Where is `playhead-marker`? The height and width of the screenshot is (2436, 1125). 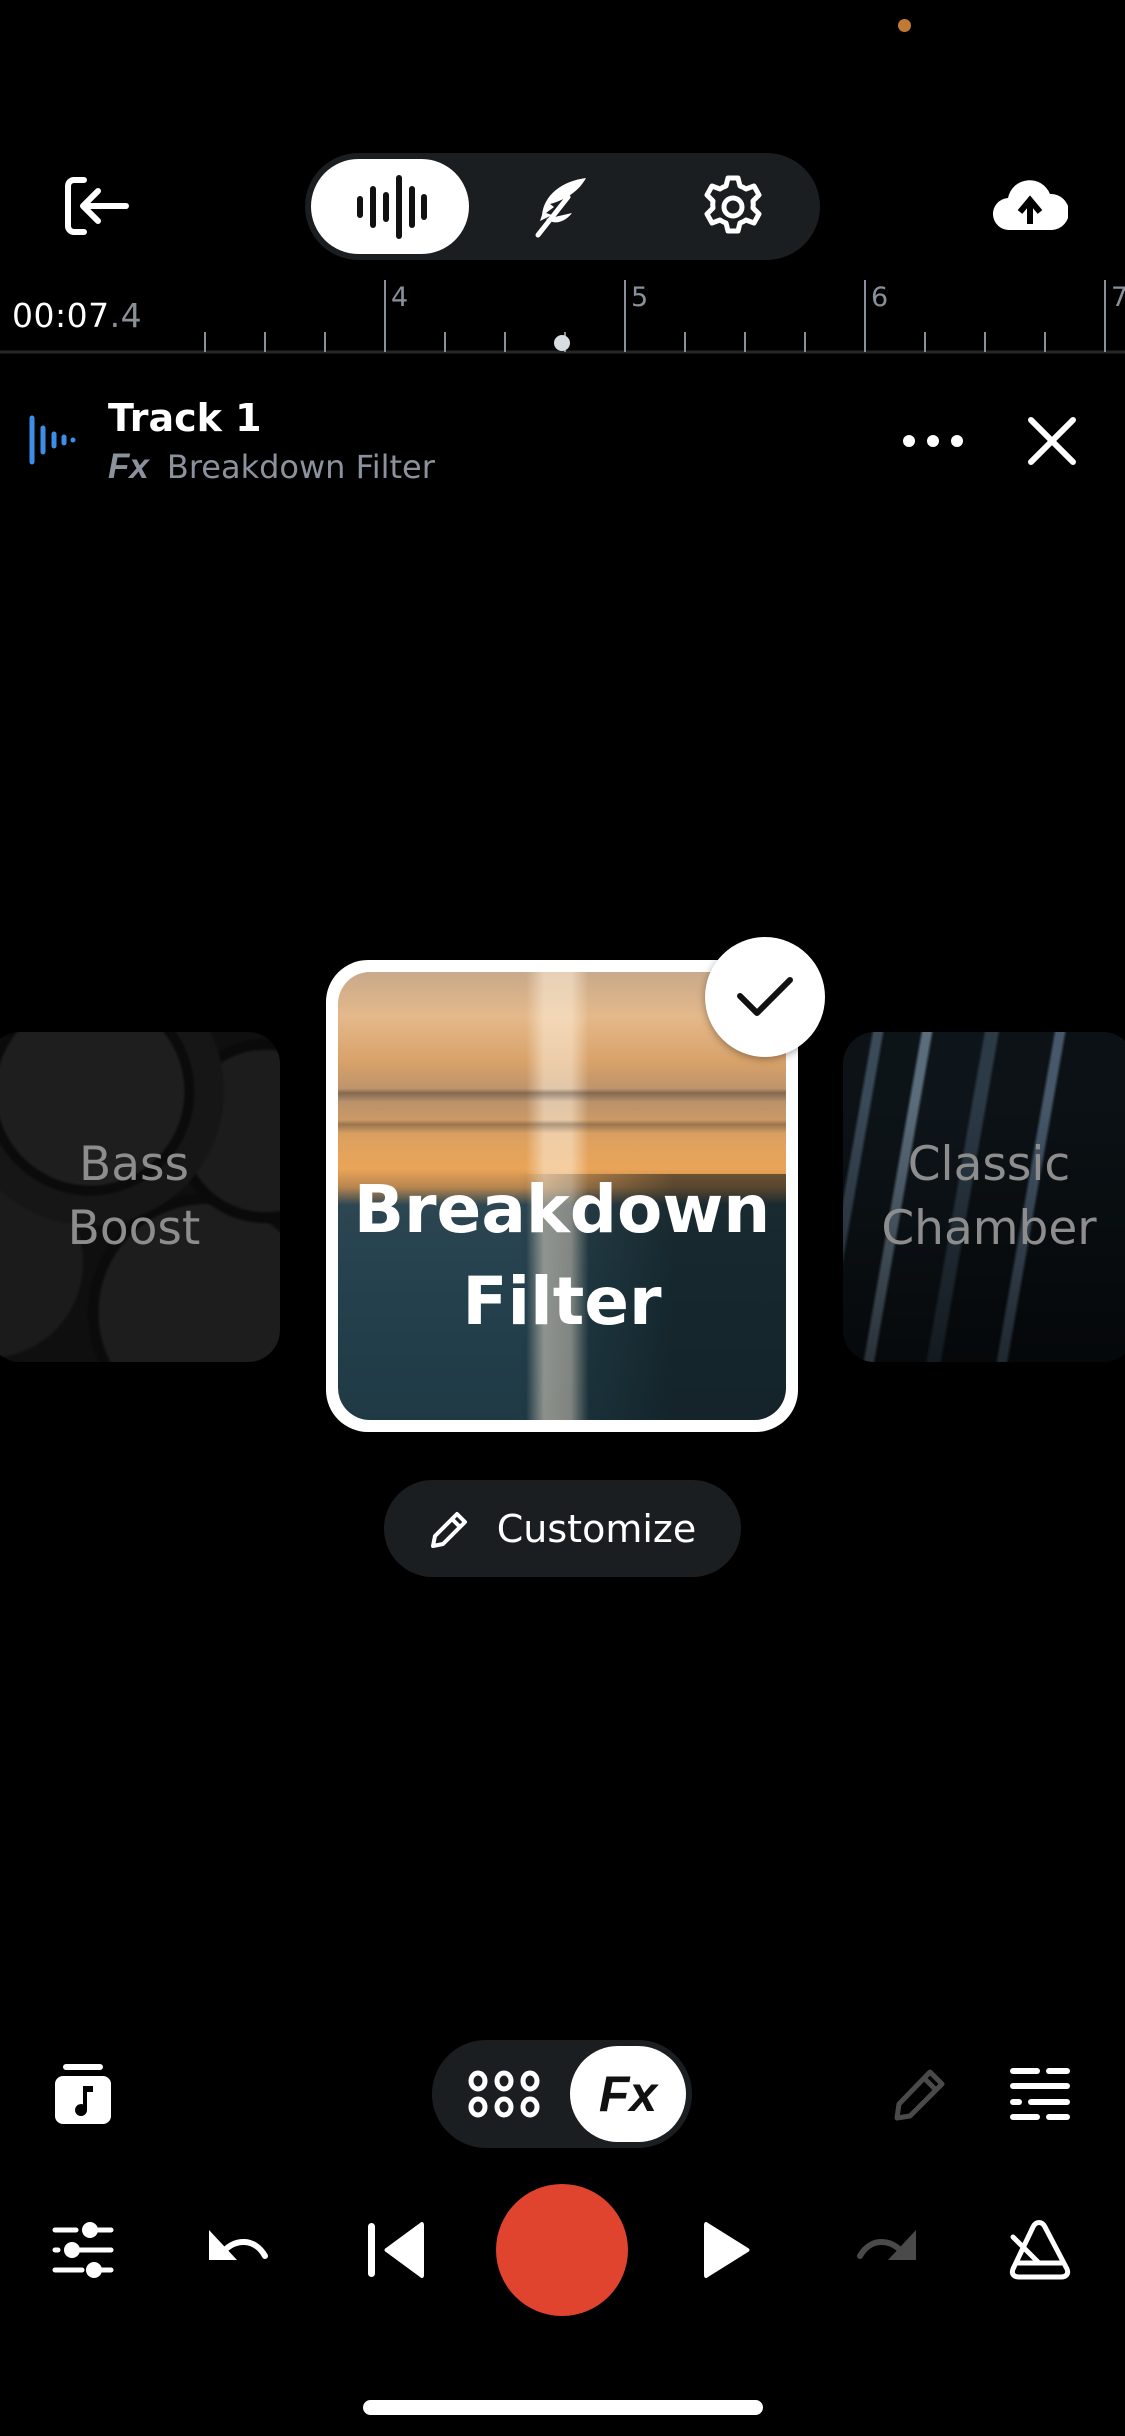
playhead-marker is located at coordinates (562, 343).